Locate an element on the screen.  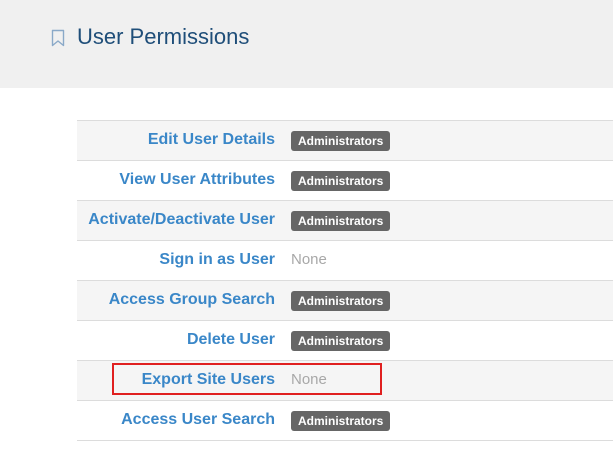
permission-link-view-user-attributes: View User Attributes is located at coordinates (197, 180).